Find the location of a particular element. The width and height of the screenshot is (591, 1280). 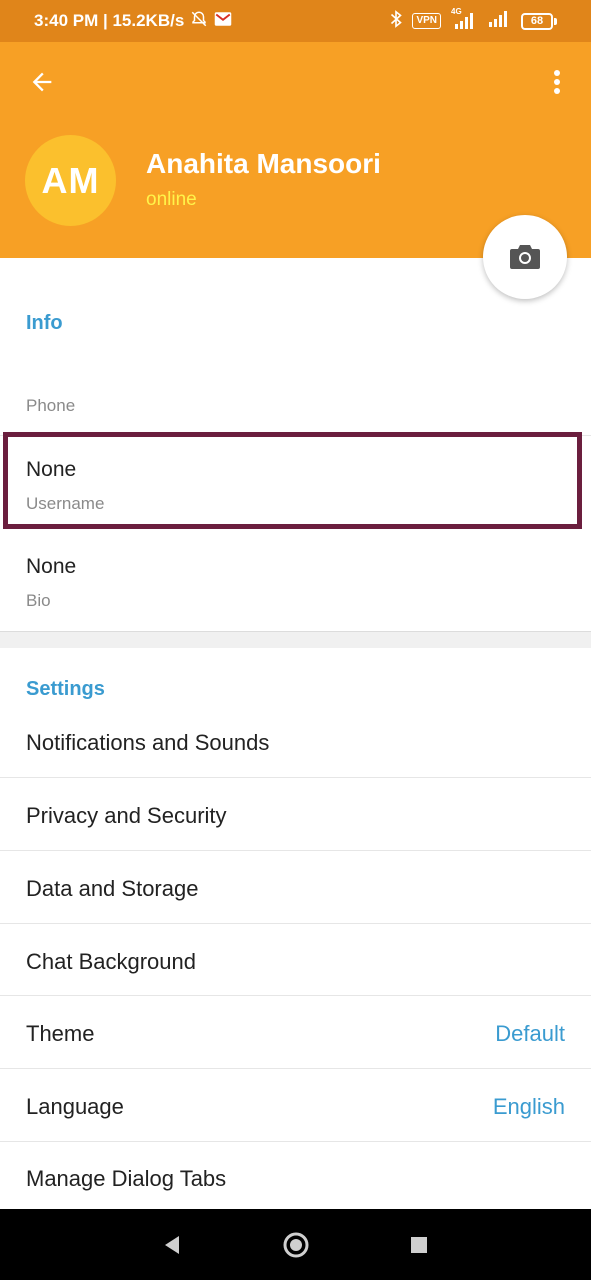

settings-item-language: Language English is located at coordinates (295, 1106).